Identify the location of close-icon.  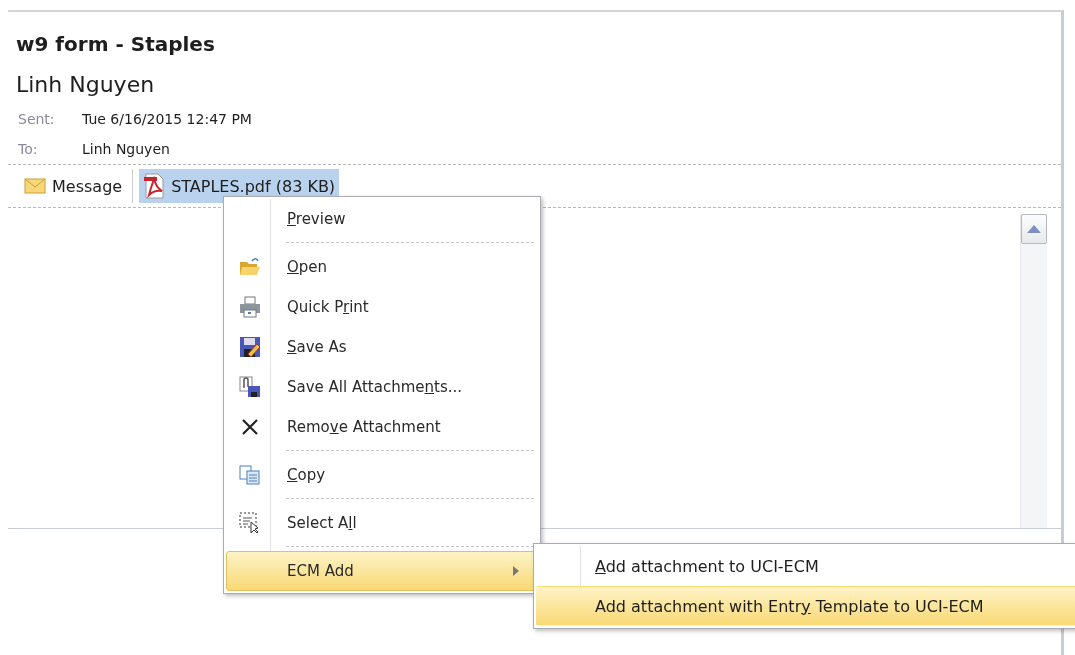
(250, 427).